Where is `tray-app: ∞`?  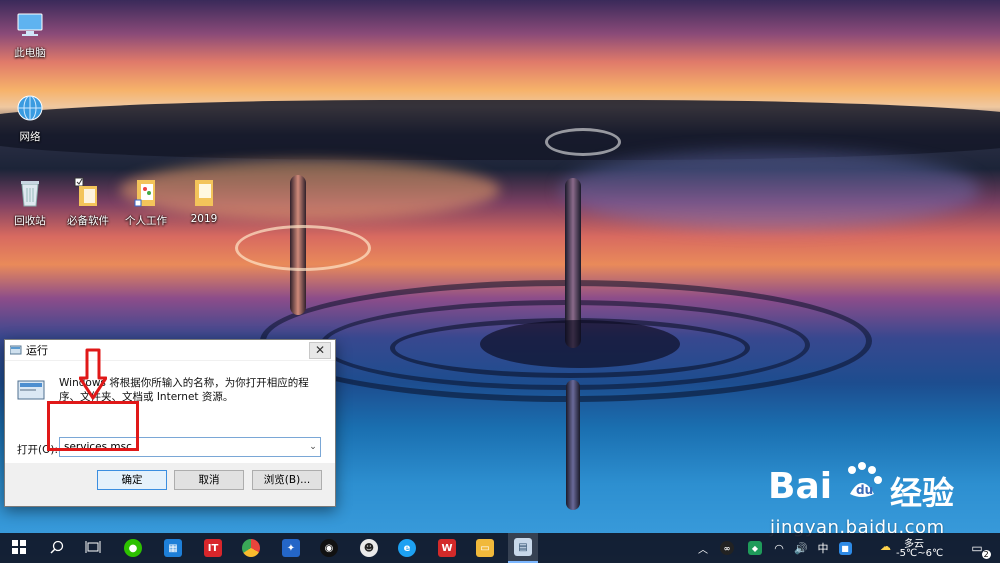
tray-app: ∞ is located at coordinates (727, 548).